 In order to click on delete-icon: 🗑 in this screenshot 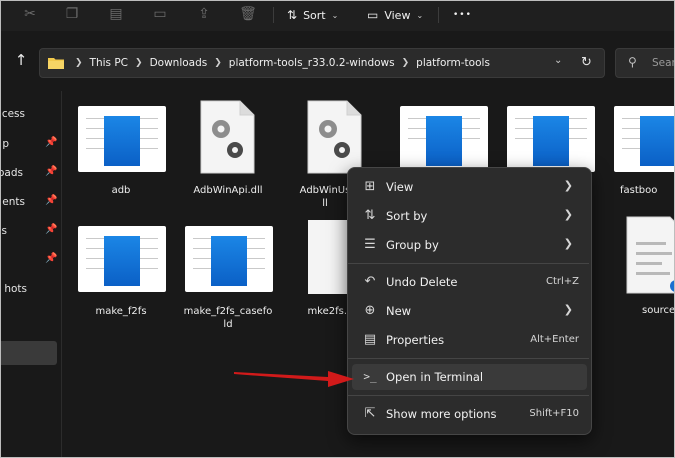, I will do `click(248, 14)`.